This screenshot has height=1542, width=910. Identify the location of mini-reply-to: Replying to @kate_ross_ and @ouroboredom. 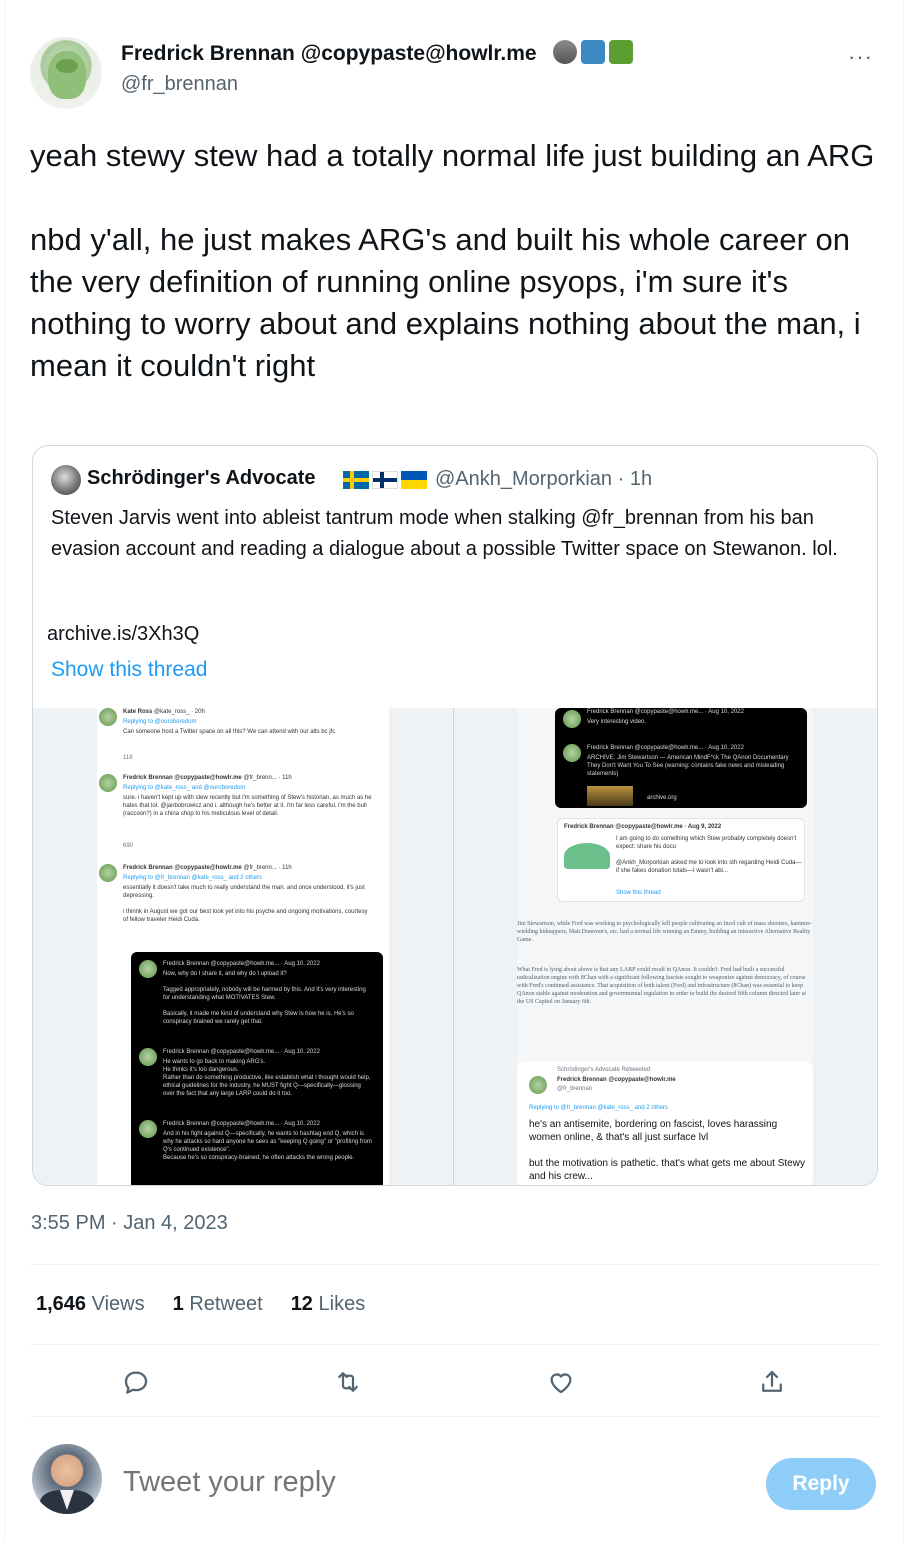
(184, 788).